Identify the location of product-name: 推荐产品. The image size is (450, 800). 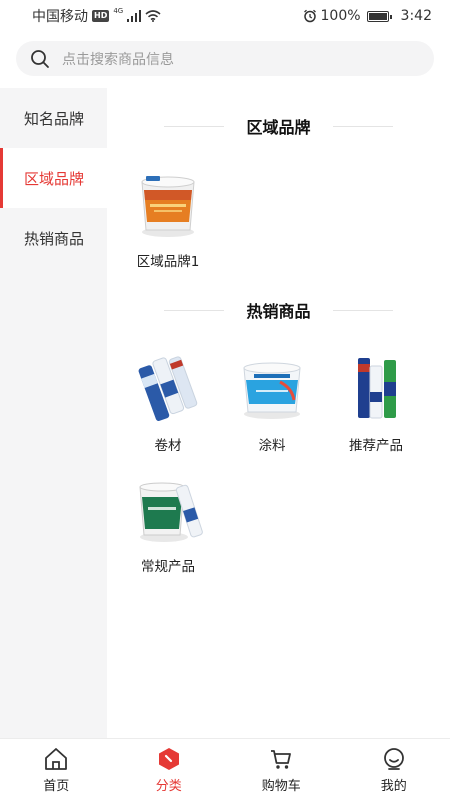
(376, 446).